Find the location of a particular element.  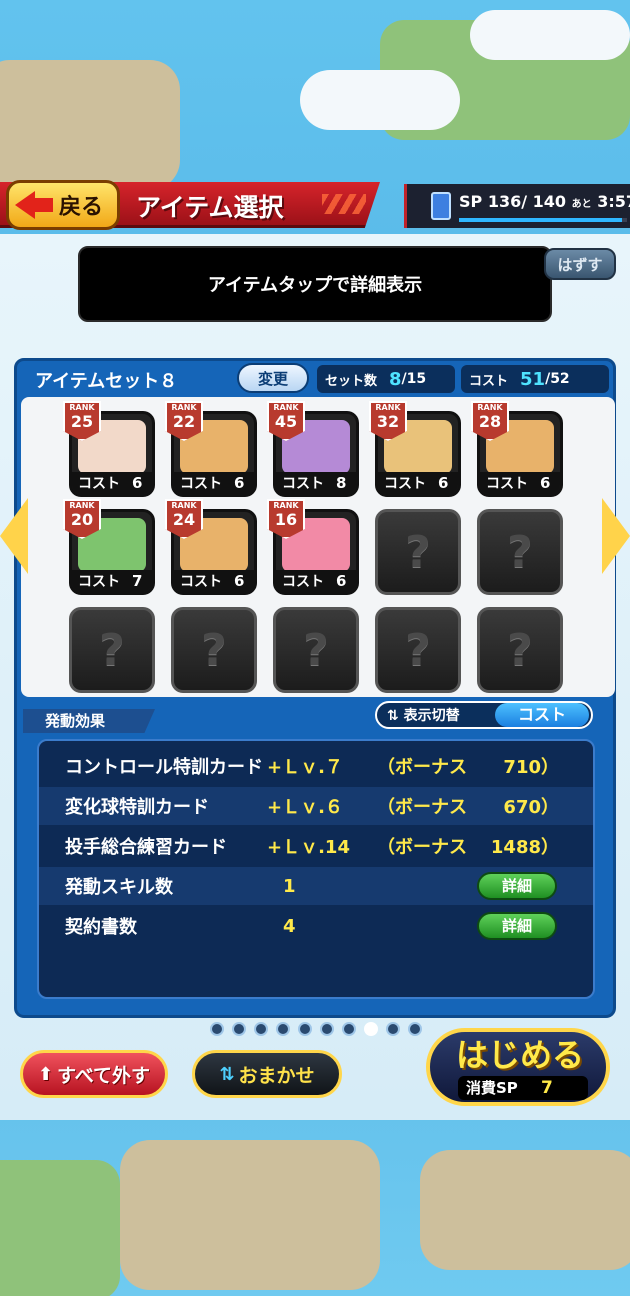

display-toggle-button: ⇅ 表示切替 コスト is located at coordinates (484, 715).